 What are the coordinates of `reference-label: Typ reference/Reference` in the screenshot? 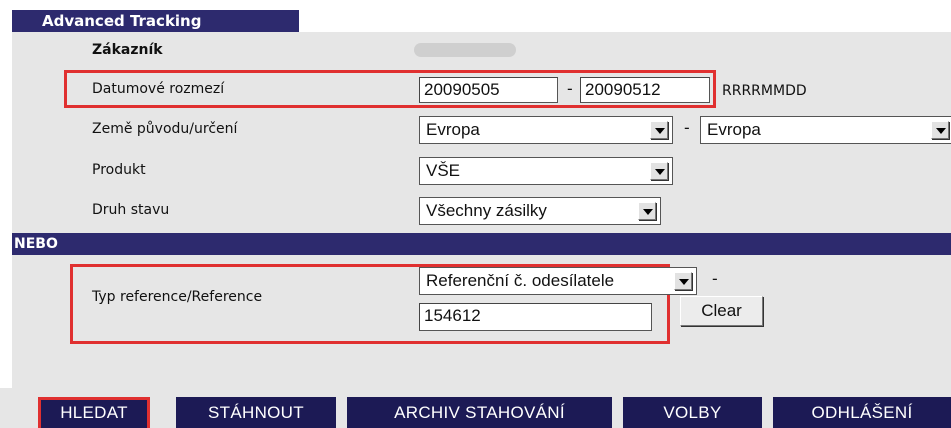 It's located at (177, 297).